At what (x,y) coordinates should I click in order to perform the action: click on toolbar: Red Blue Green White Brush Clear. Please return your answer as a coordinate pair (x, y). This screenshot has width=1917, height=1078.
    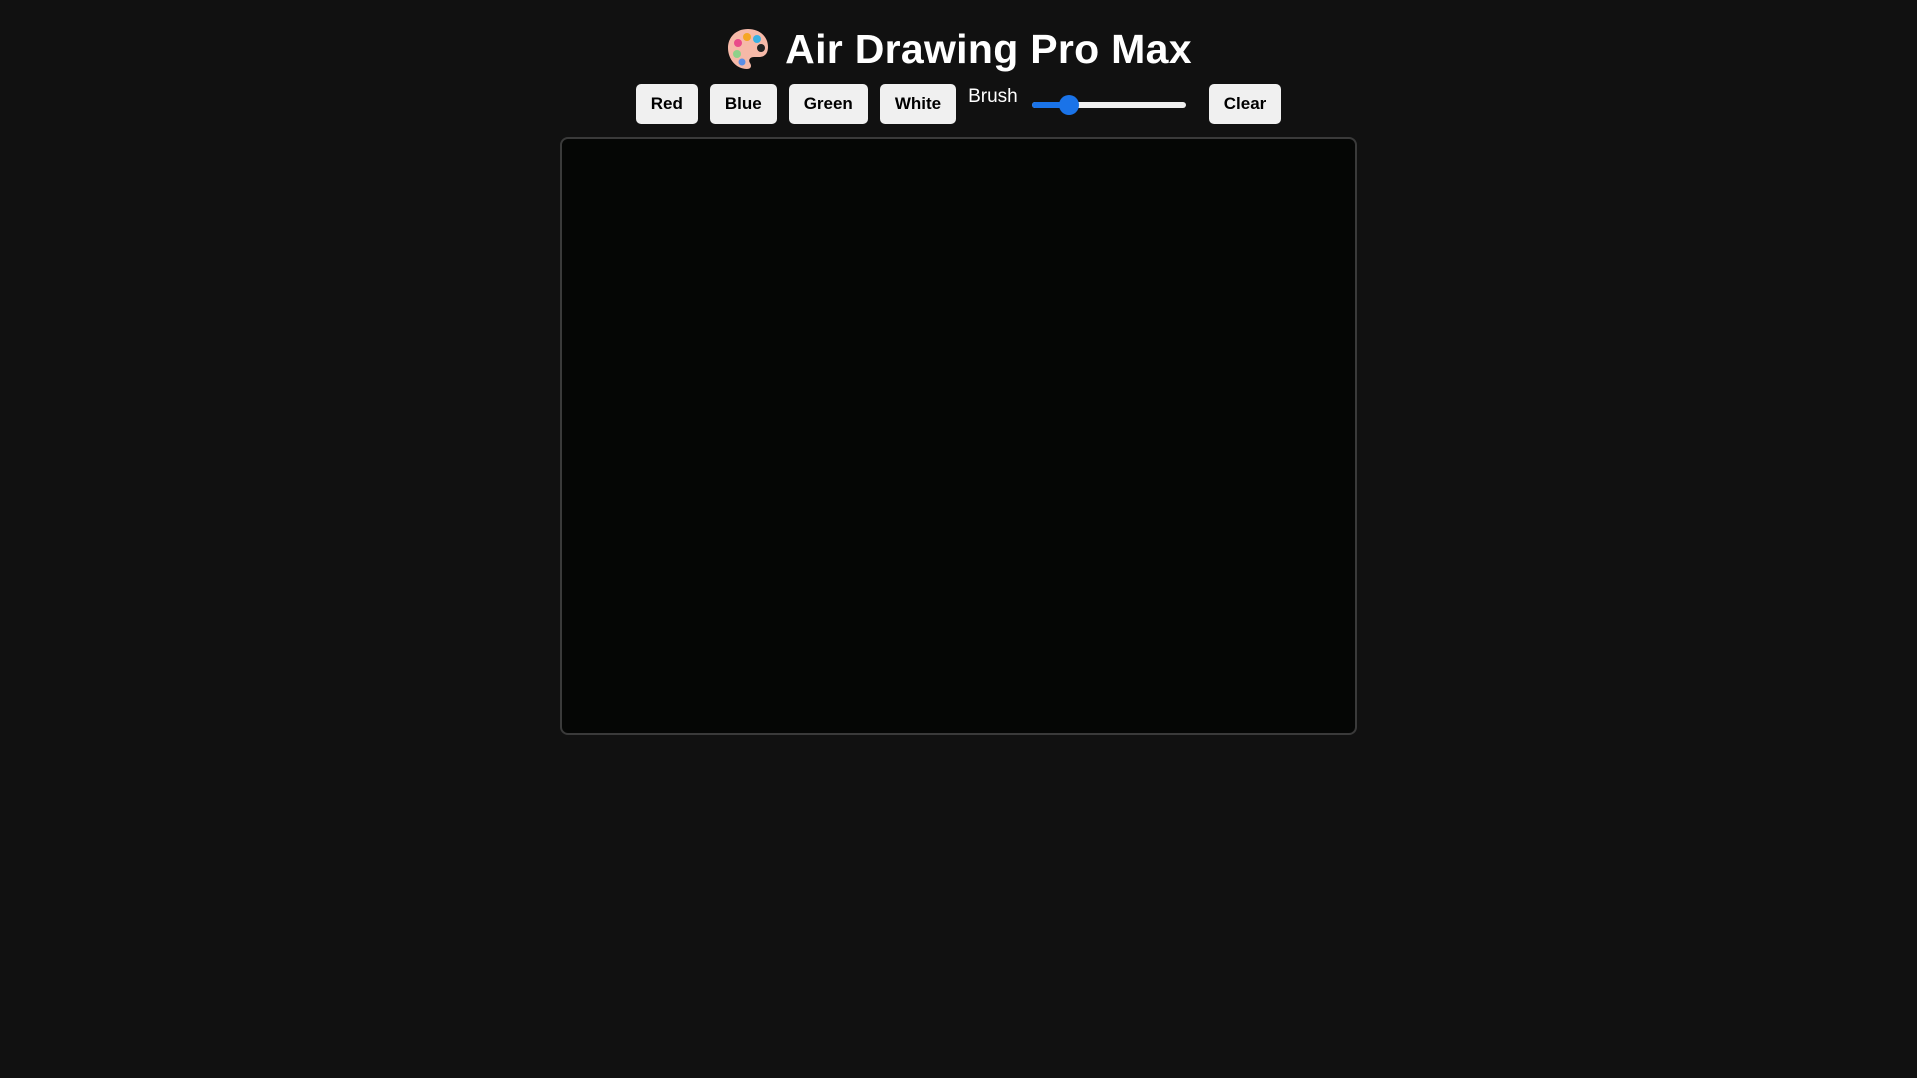
    Looking at the image, I should click on (958, 104).